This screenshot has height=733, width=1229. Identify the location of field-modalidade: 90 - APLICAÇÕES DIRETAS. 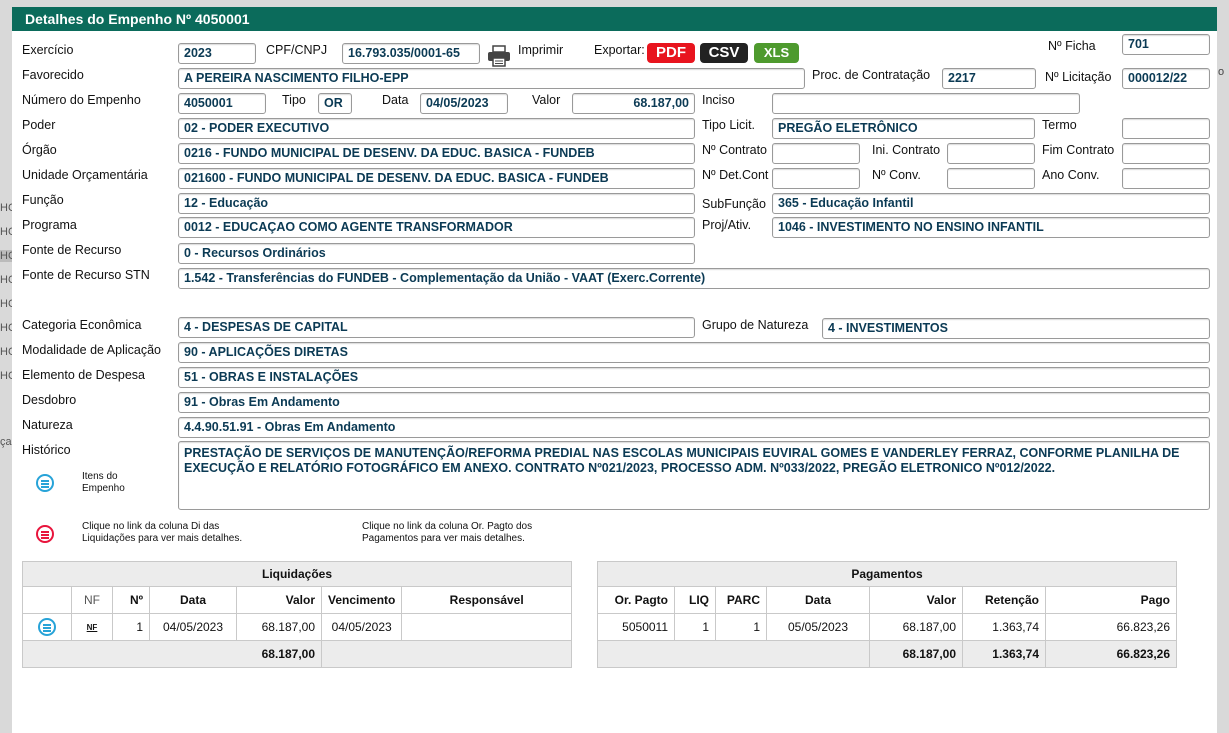
(694, 352).